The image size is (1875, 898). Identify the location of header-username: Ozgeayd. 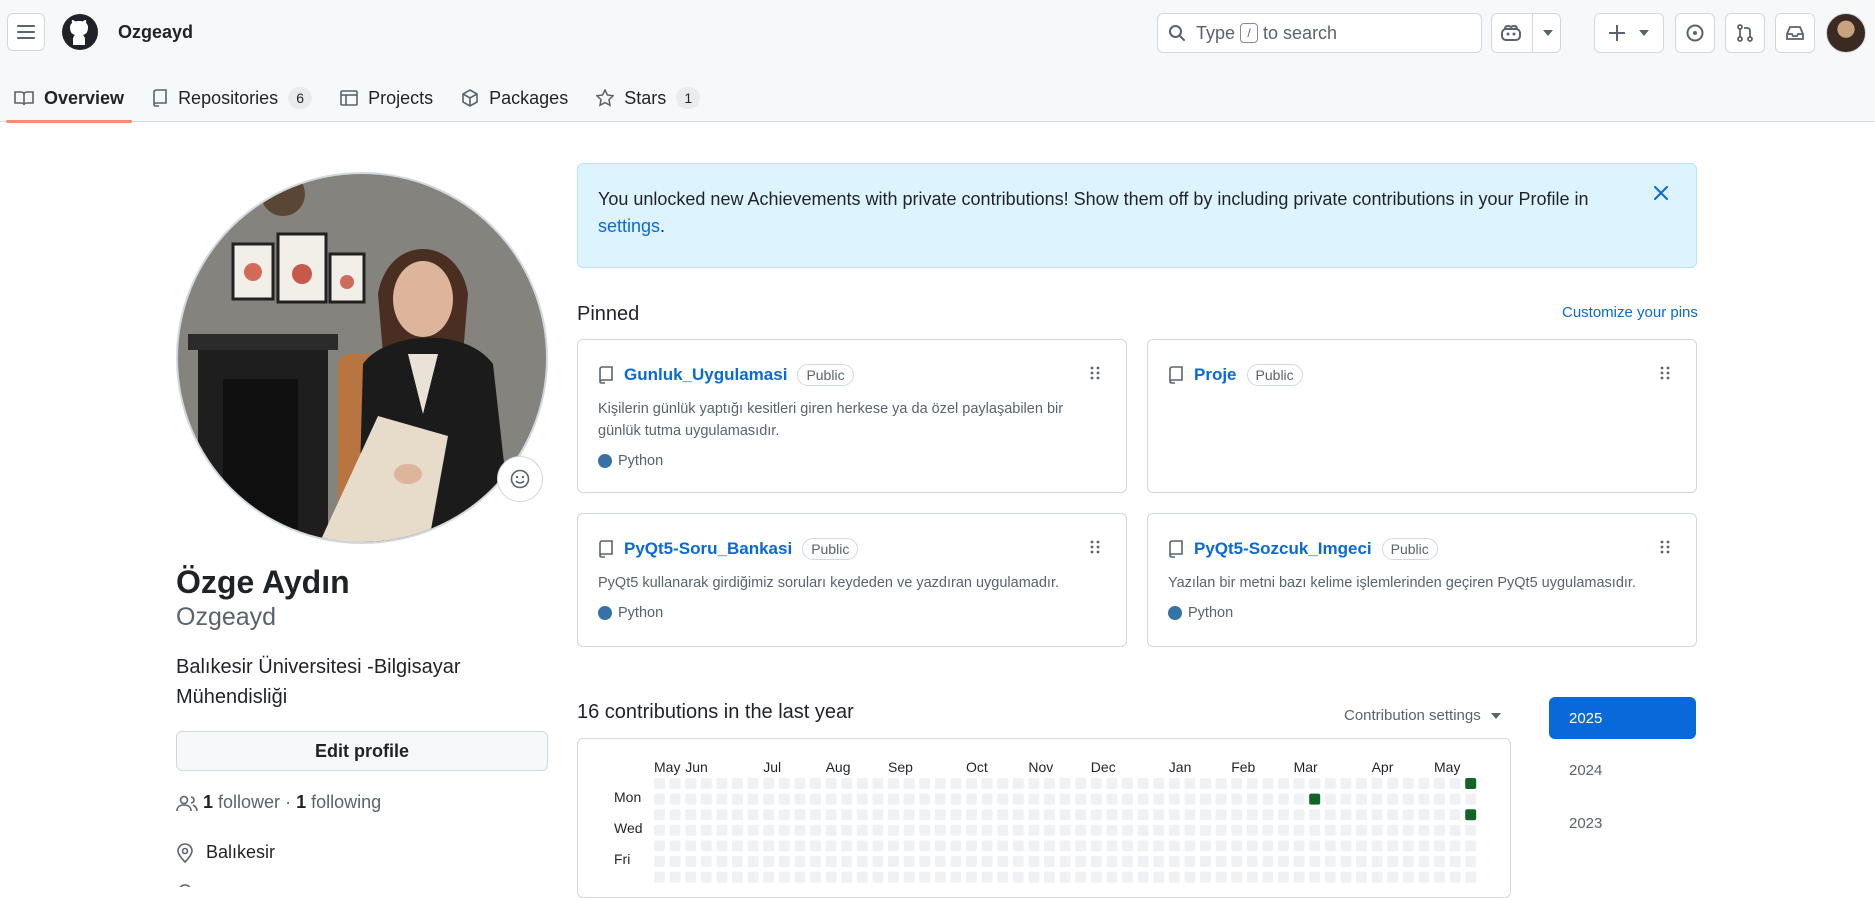
(155, 32).